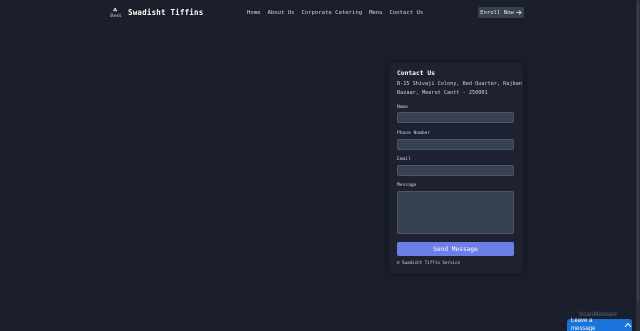 Image resolution: width=640 pixels, height=331 pixels. Describe the element at coordinates (583, 324) in the screenshot. I see `chat-label: Leave a message` at that location.